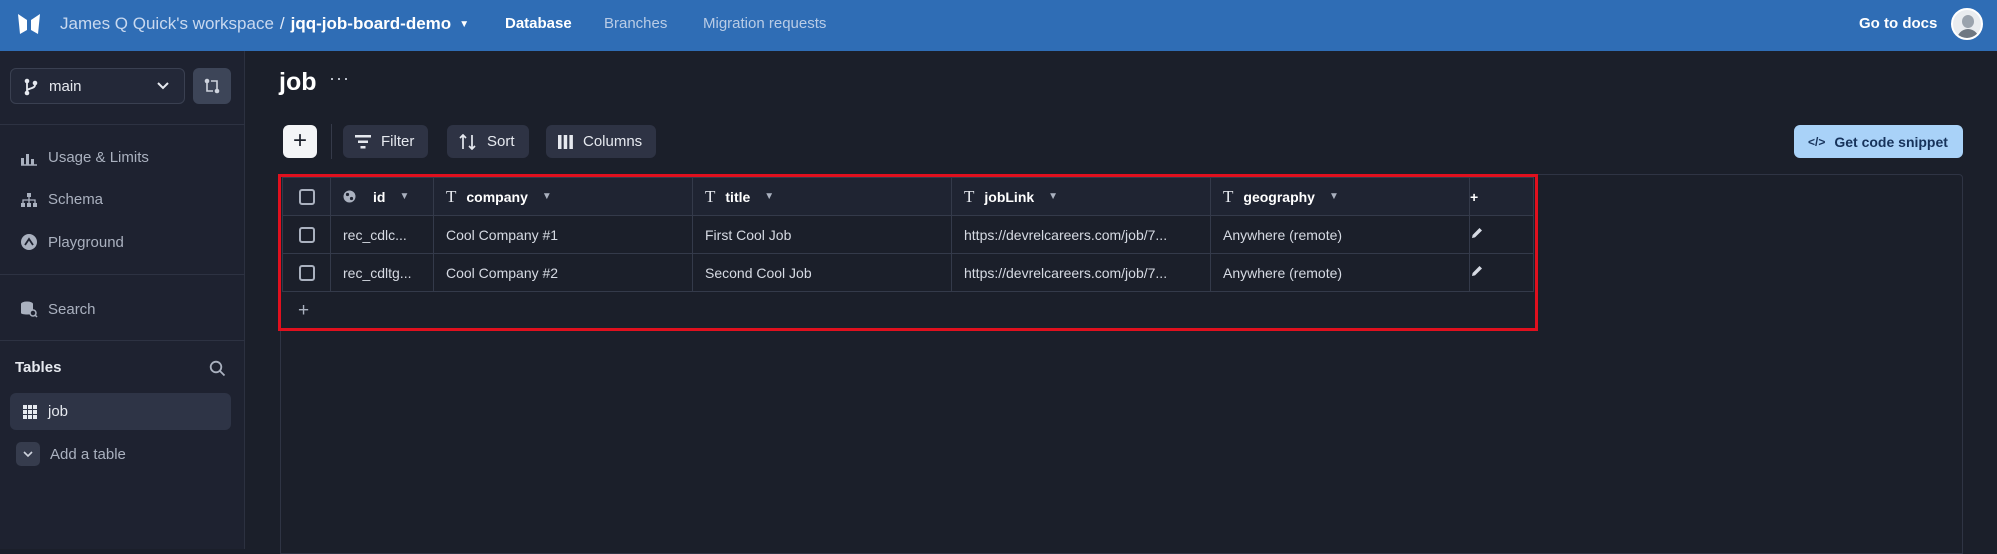 Image resolution: width=1997 pixels, height=554 pixels. I want to click on add-table-button: Add a table, so click(71, 454).